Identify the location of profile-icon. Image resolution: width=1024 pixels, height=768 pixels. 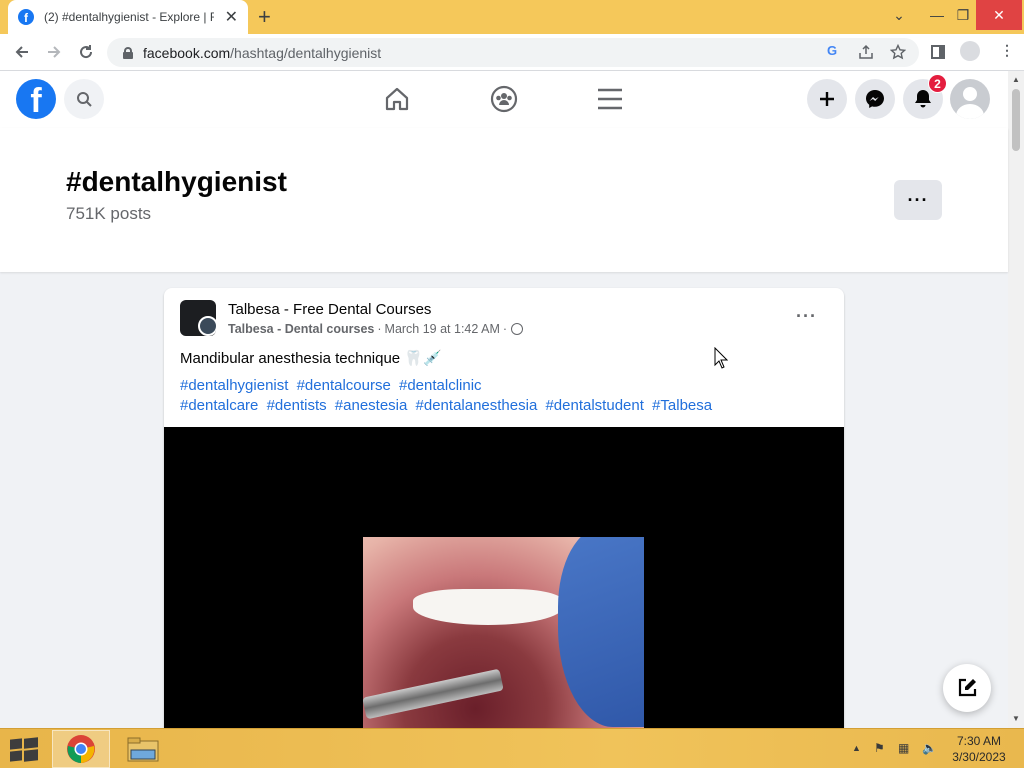
(970, 51).